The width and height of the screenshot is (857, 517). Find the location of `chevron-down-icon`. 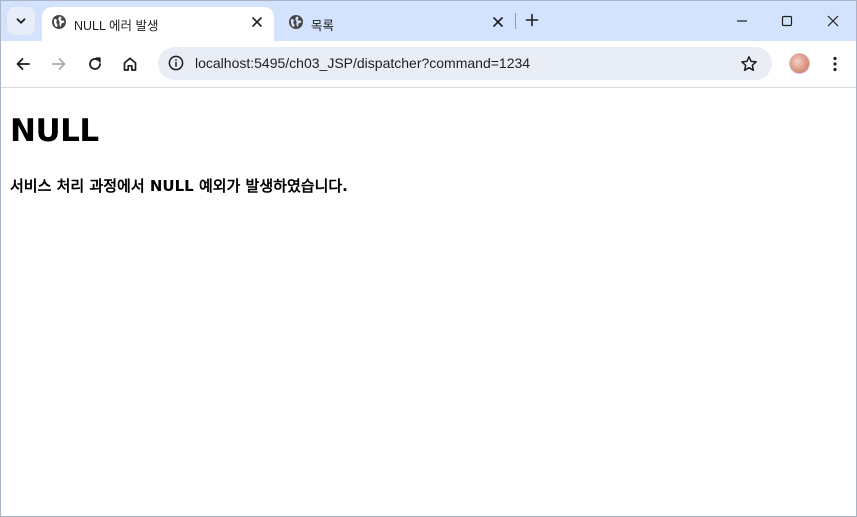

chevron-down-icon is located at coordinates (21, 21).